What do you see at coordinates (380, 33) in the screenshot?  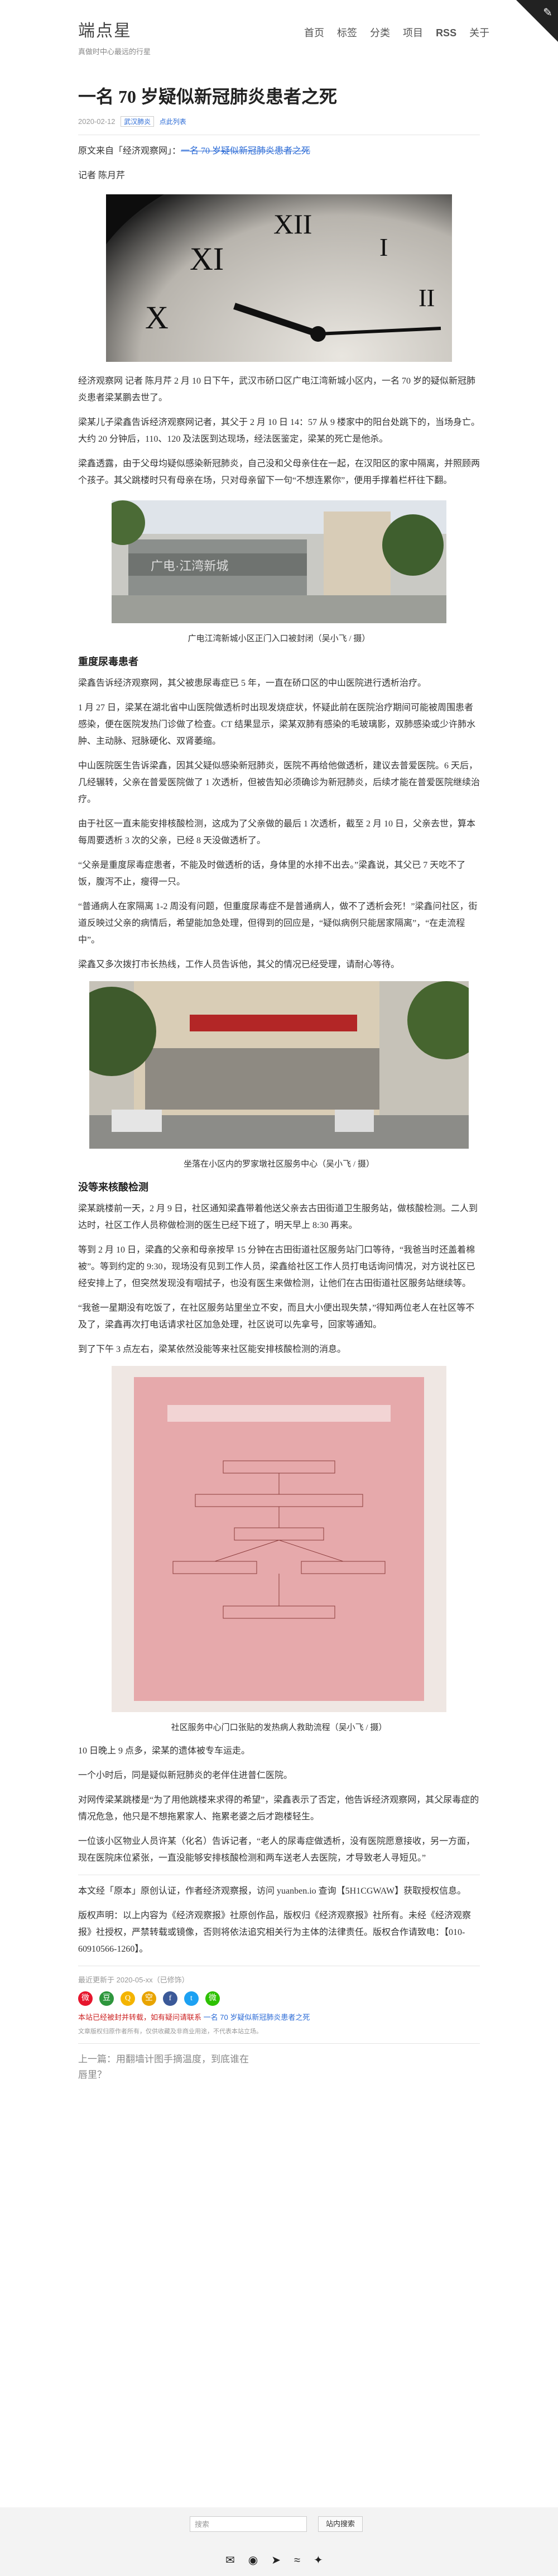 I see `nav-categories: 分类` at bounding box center [380, 33].